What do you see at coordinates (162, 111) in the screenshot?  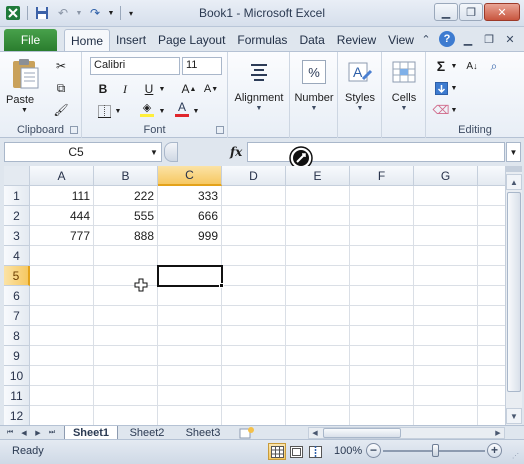 I see `fill-color-dropdown-icon: ▼` at bounding box center [162, 111].